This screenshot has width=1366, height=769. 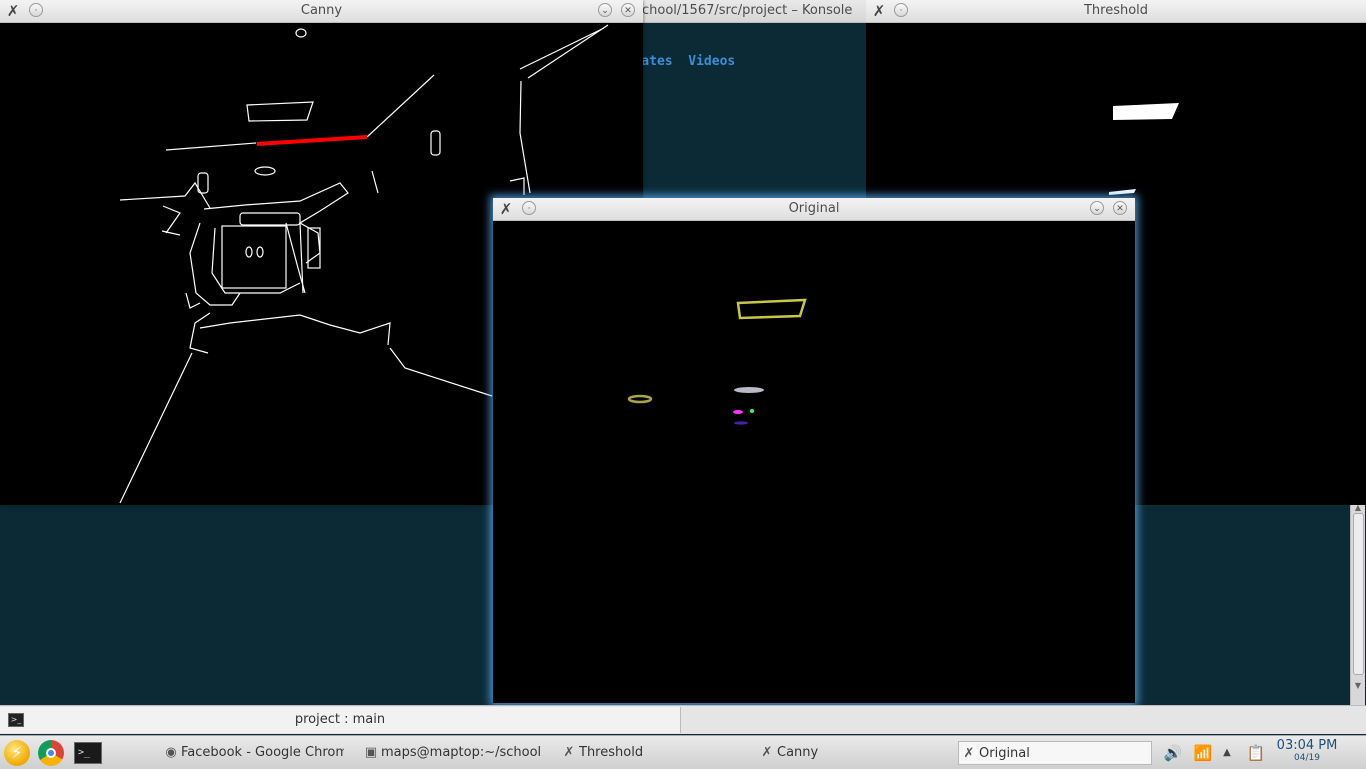 I want to click on detected-line, so click(x=312, y=140).